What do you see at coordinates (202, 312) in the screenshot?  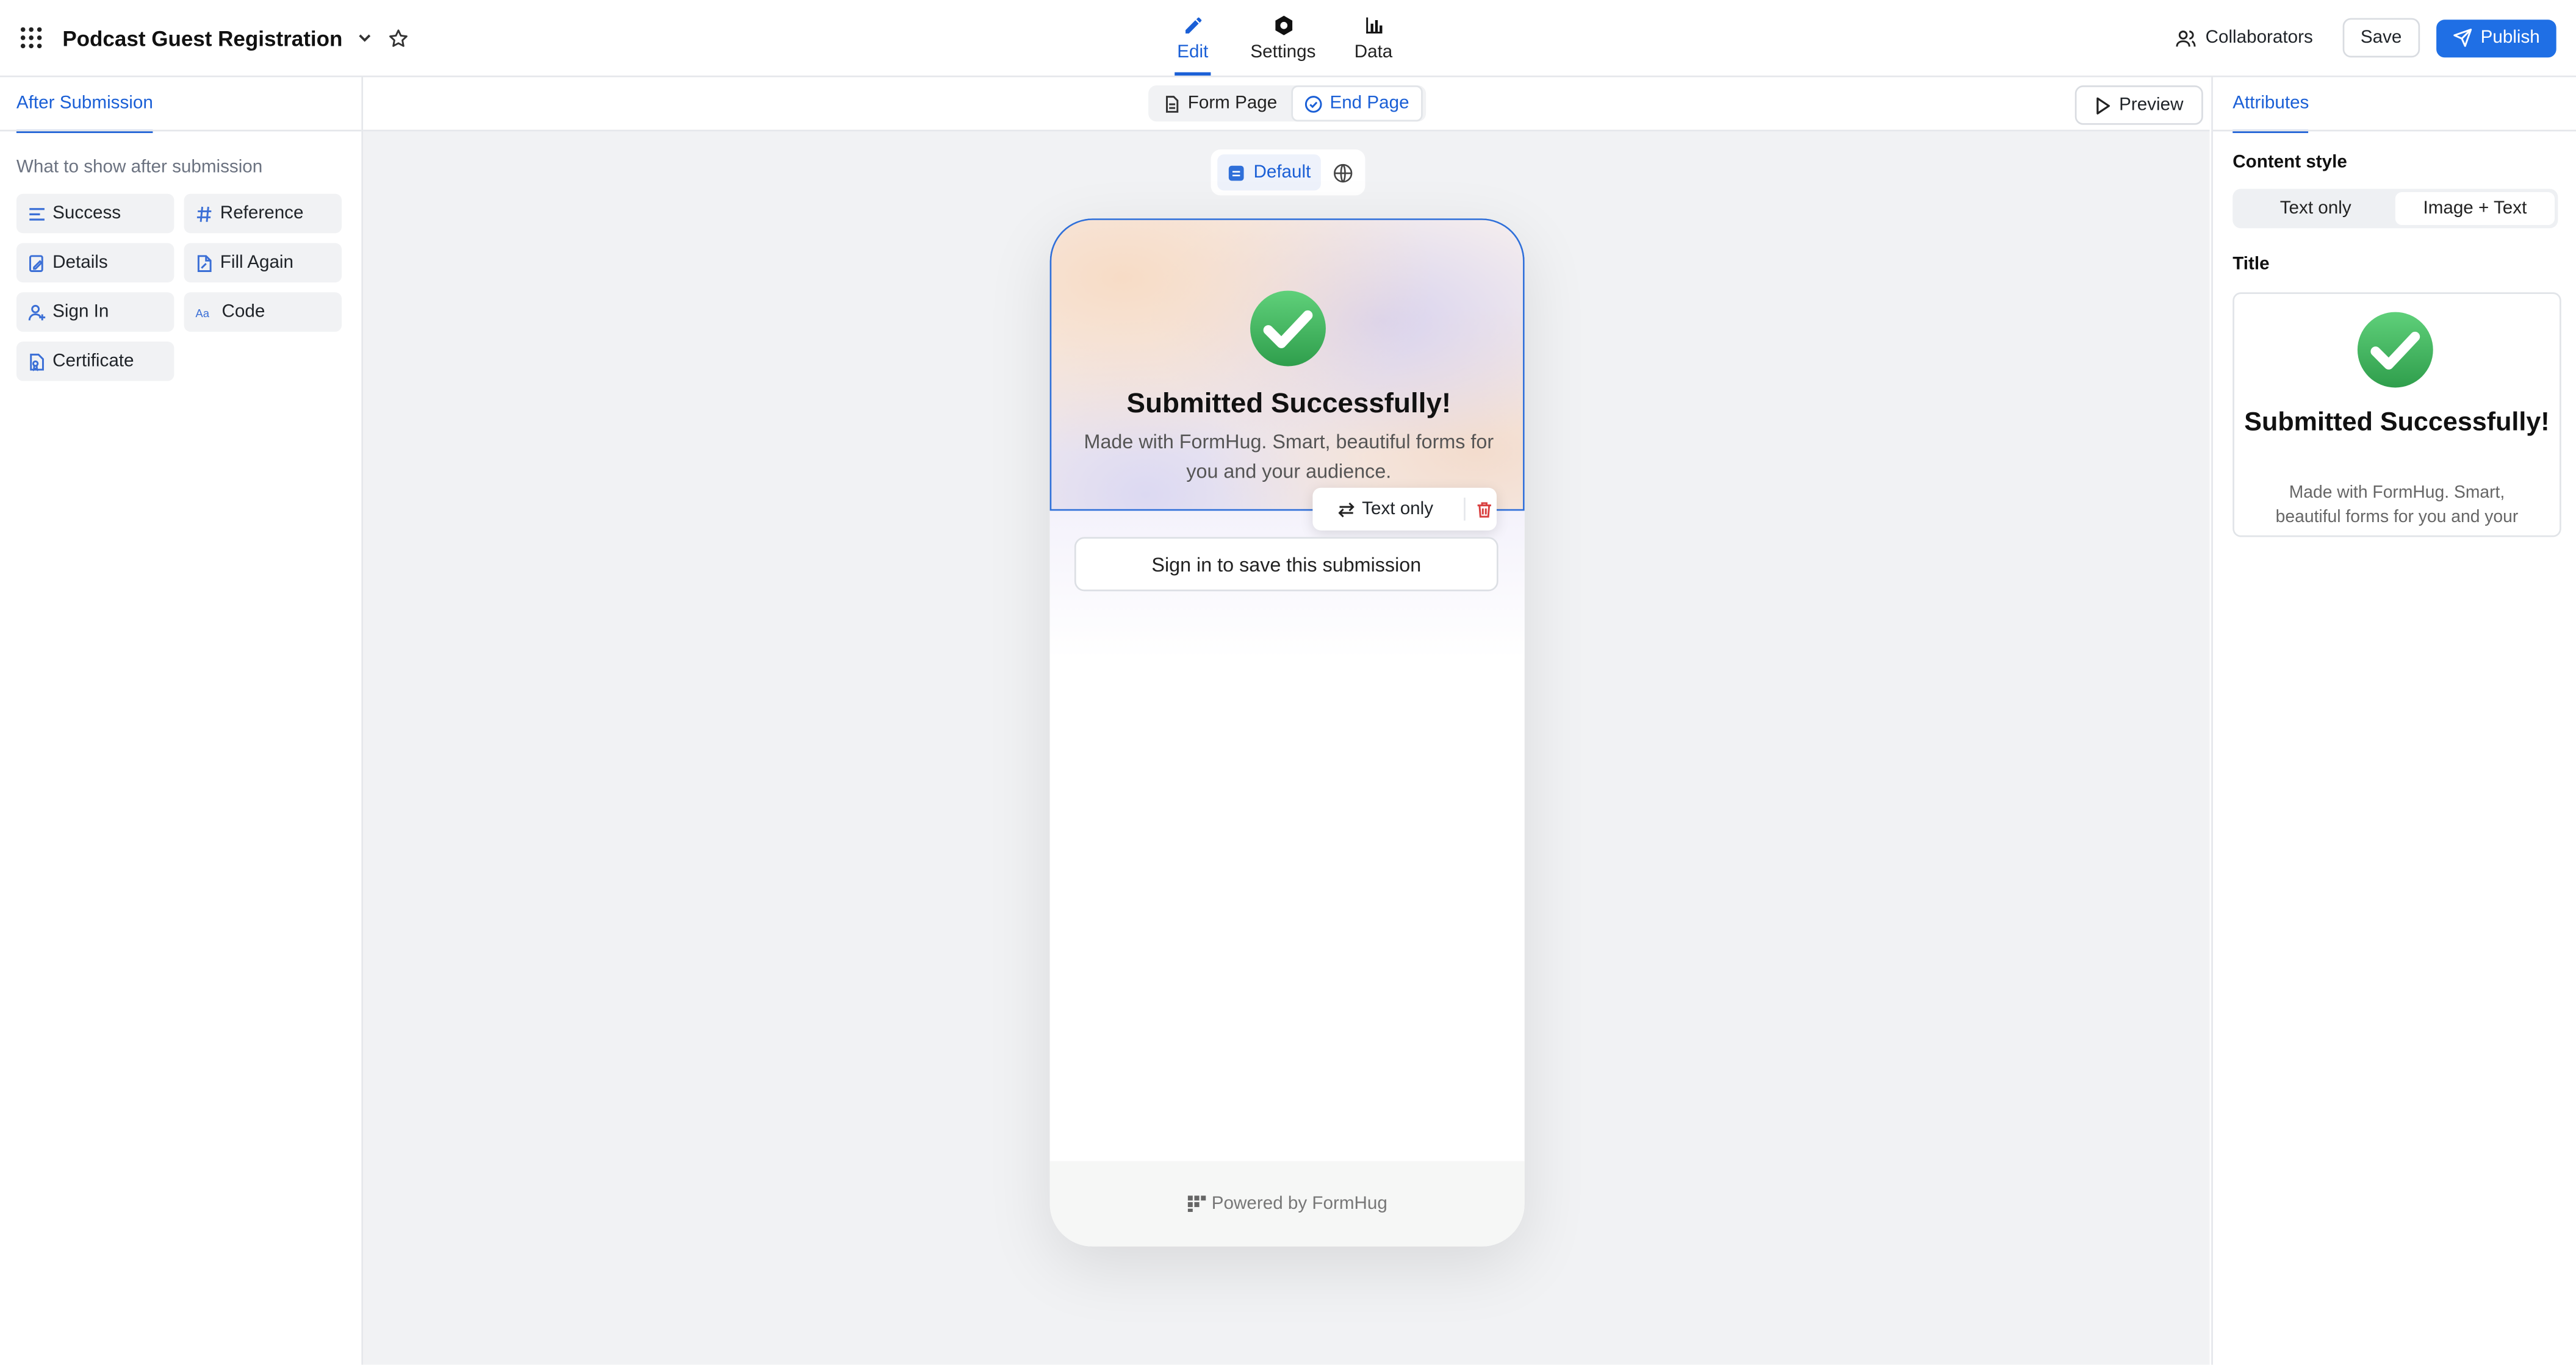 I see `svg-text: Aa` at bounding box center [202, 312].